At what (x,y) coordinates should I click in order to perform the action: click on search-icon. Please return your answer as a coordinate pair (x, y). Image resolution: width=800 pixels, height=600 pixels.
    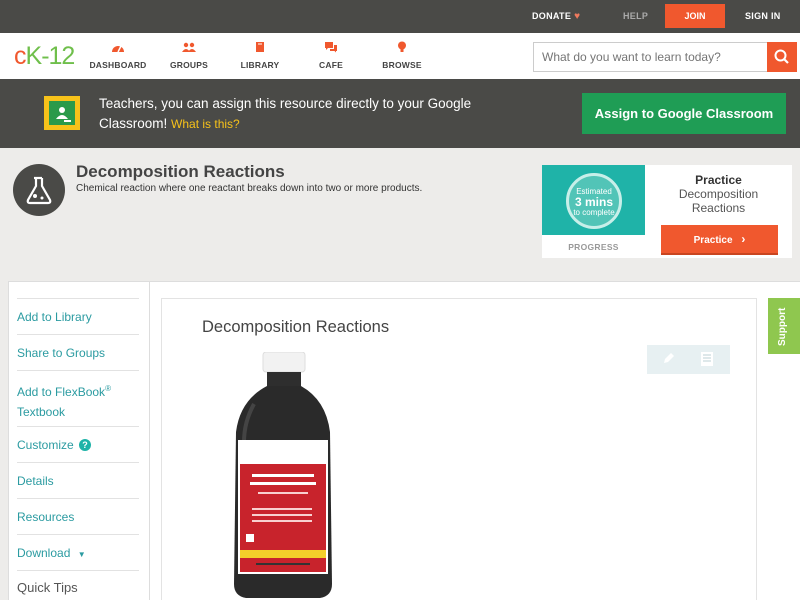
    Looking at the image, I should click on (781, 56).